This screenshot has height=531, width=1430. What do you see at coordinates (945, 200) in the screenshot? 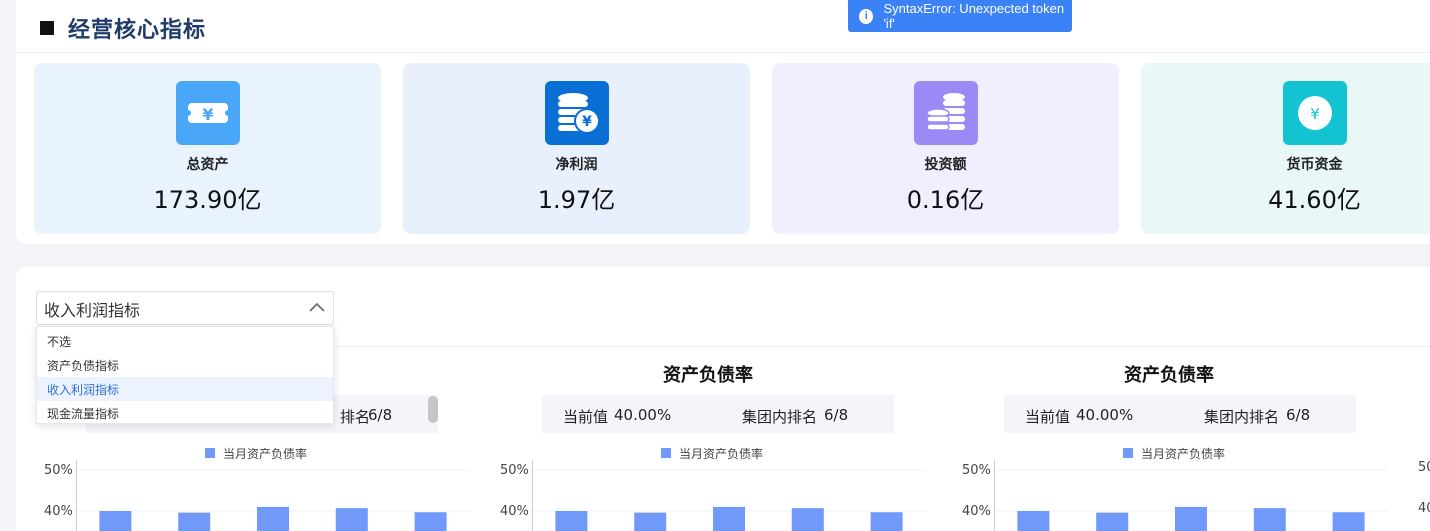
I see `kpi-value: 0.16亿` at bounding box center [945, 200].